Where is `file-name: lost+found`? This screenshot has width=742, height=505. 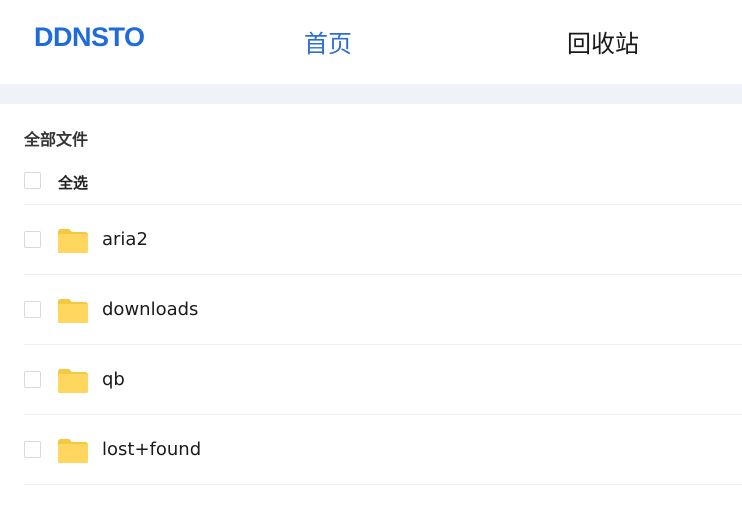
file-name: lost+found is located at coordinates (151, 449).